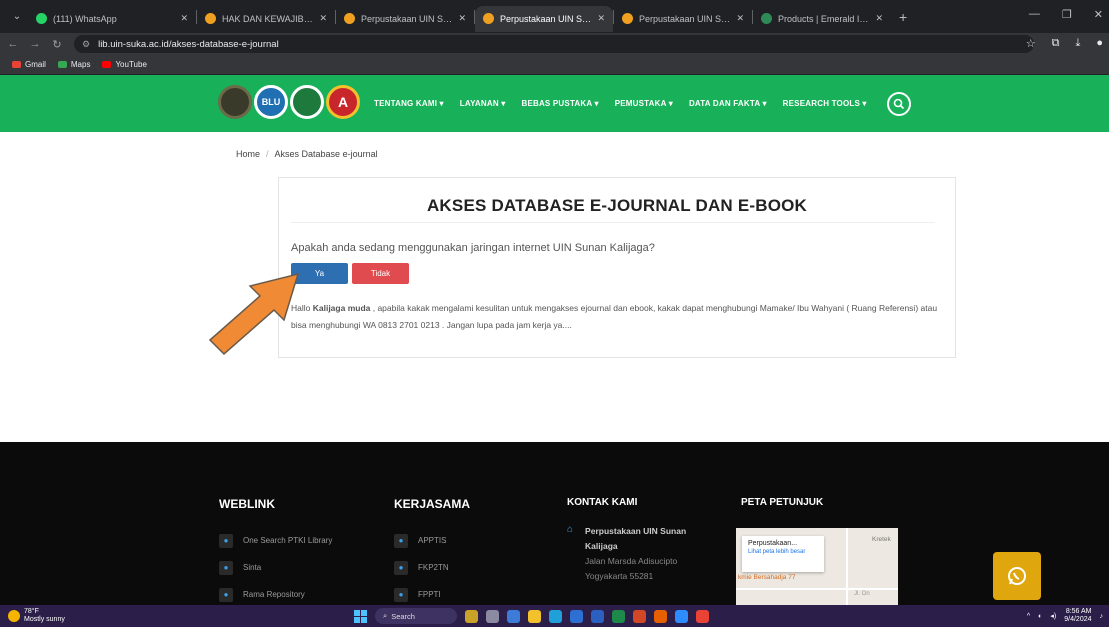  I want to click on map-larger-link: Lihat peta lebih besar, so click(783, 552).